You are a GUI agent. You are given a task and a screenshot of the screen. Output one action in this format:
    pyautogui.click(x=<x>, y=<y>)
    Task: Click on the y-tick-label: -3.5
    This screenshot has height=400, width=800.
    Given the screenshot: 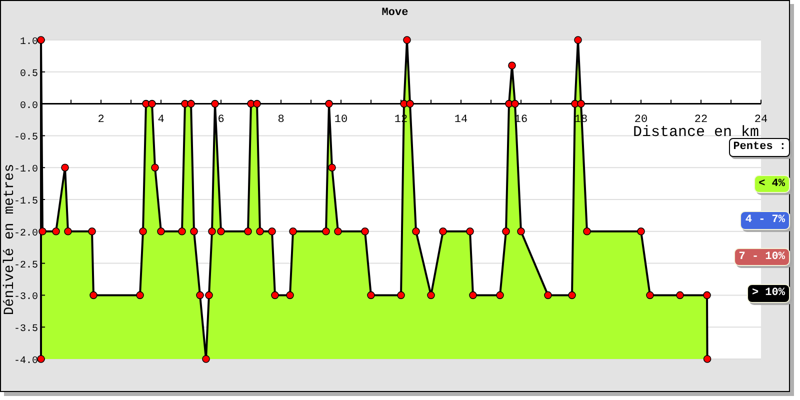 What is the action you would take?
    pyautogui.click(x=26, y=330)
    